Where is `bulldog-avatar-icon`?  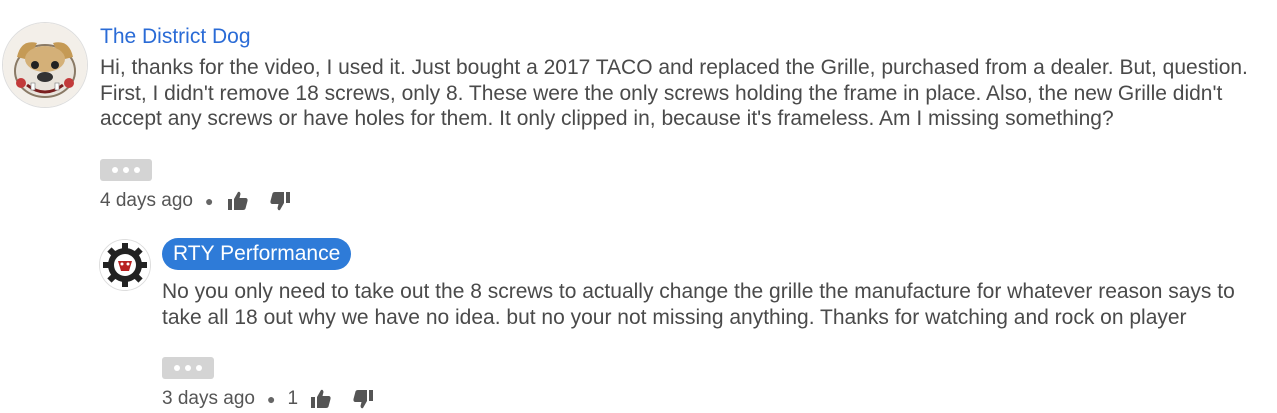
bulldog-avatar-icon is located at coordinates (45, 65).